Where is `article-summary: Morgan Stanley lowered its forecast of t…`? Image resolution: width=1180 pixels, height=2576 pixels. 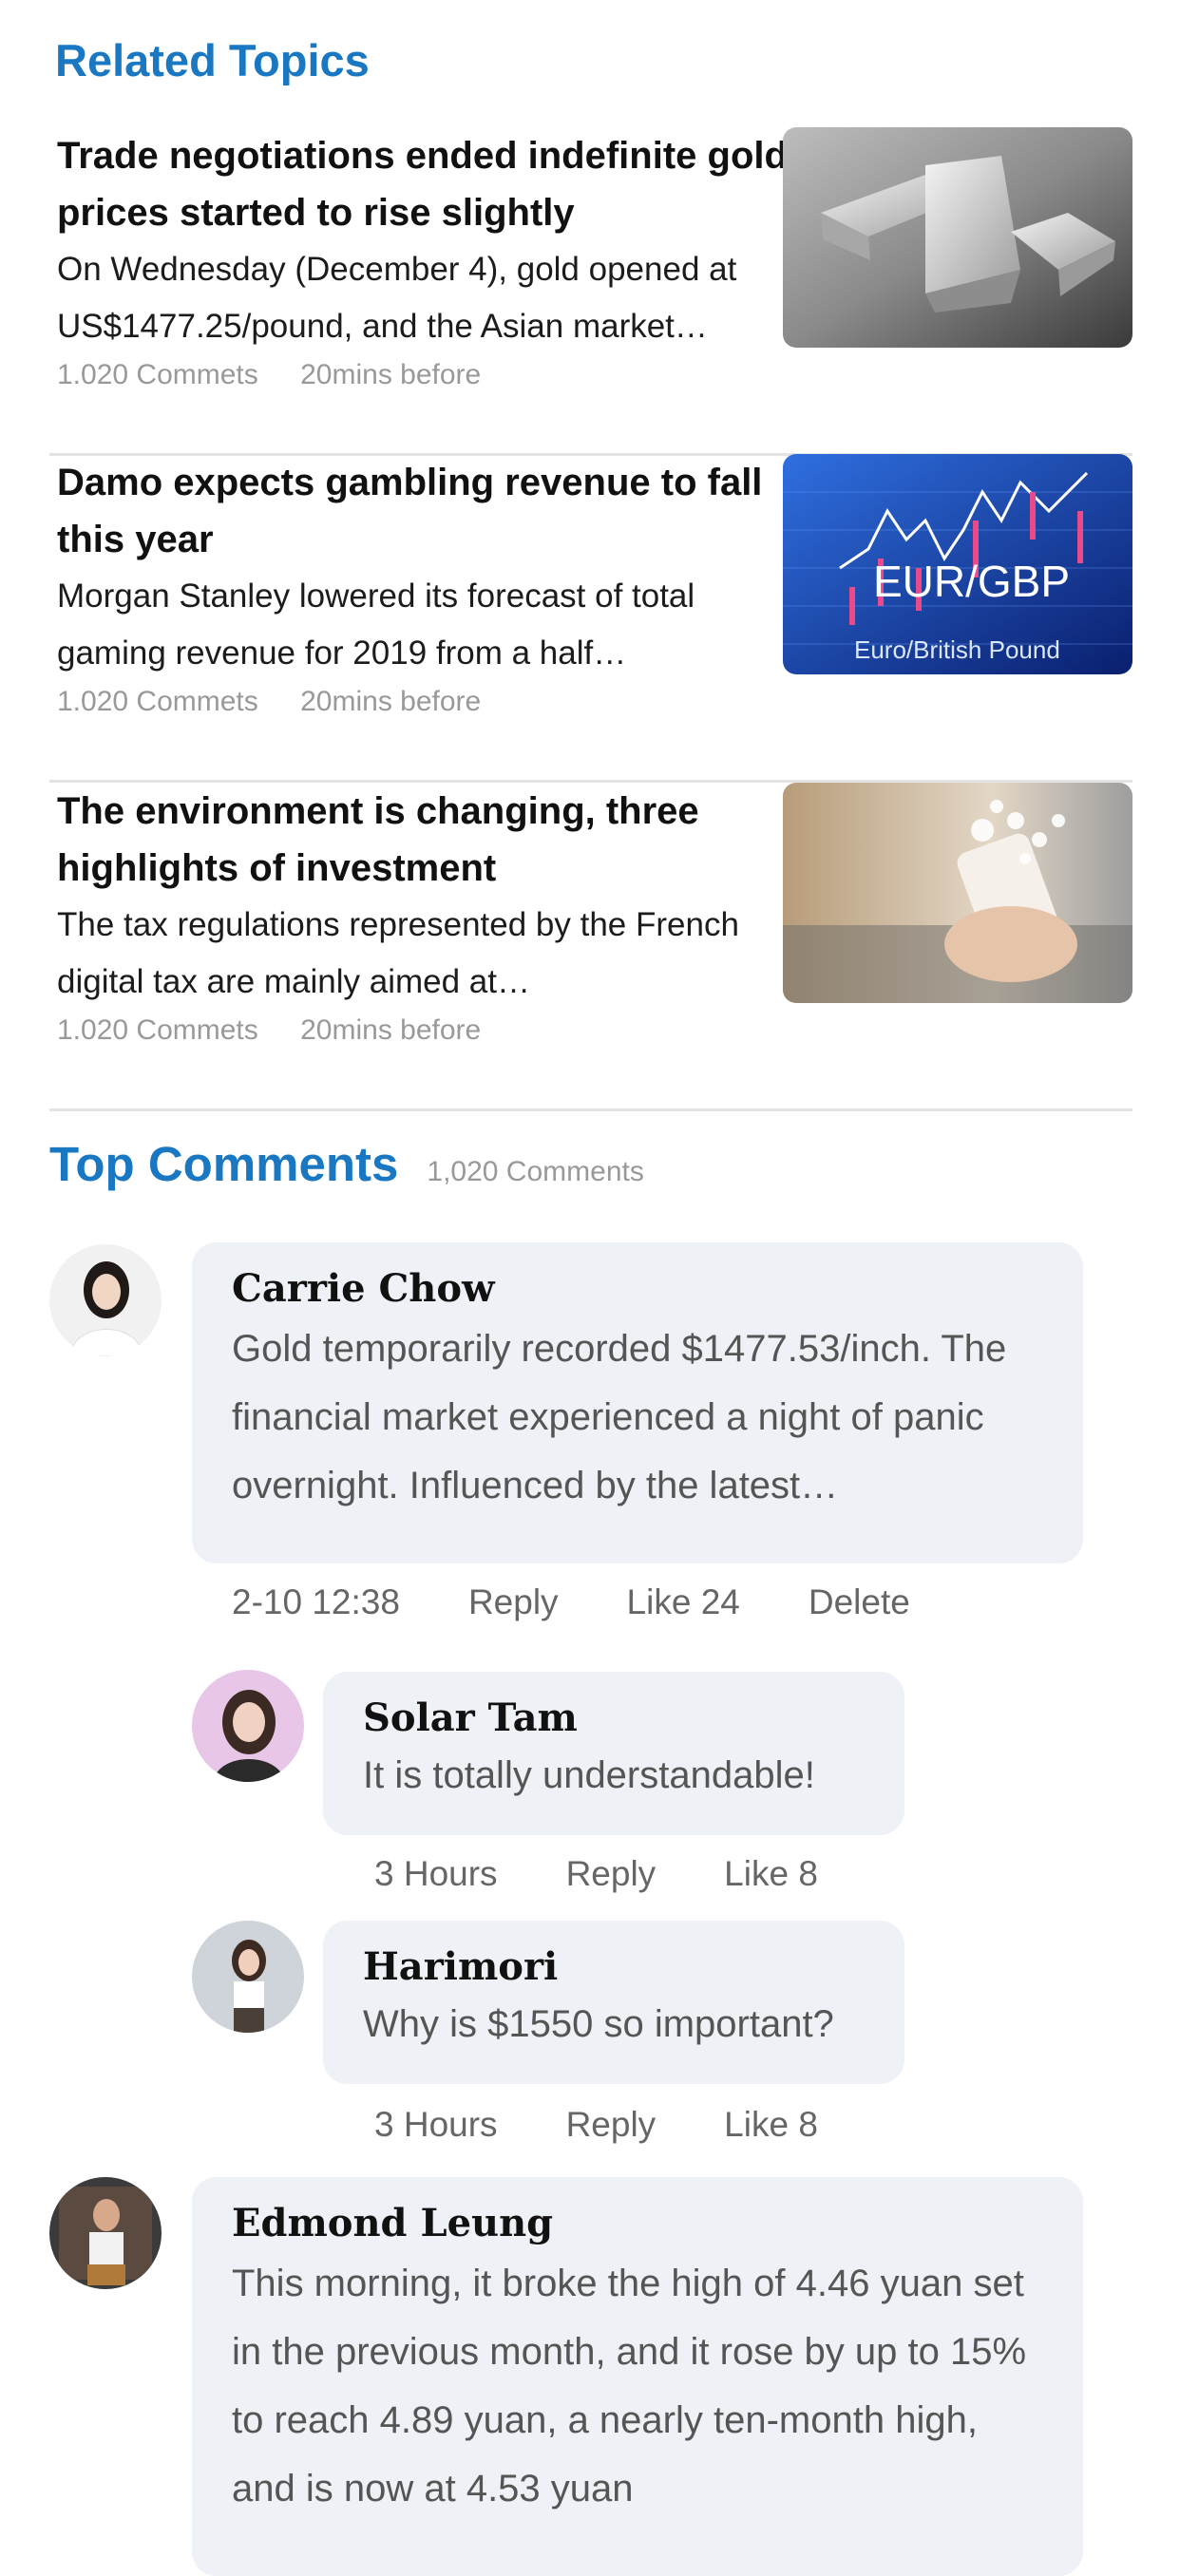
article-summary: Morgan Stanley lowered its forecast of t… is located at coordinates (376, 625).